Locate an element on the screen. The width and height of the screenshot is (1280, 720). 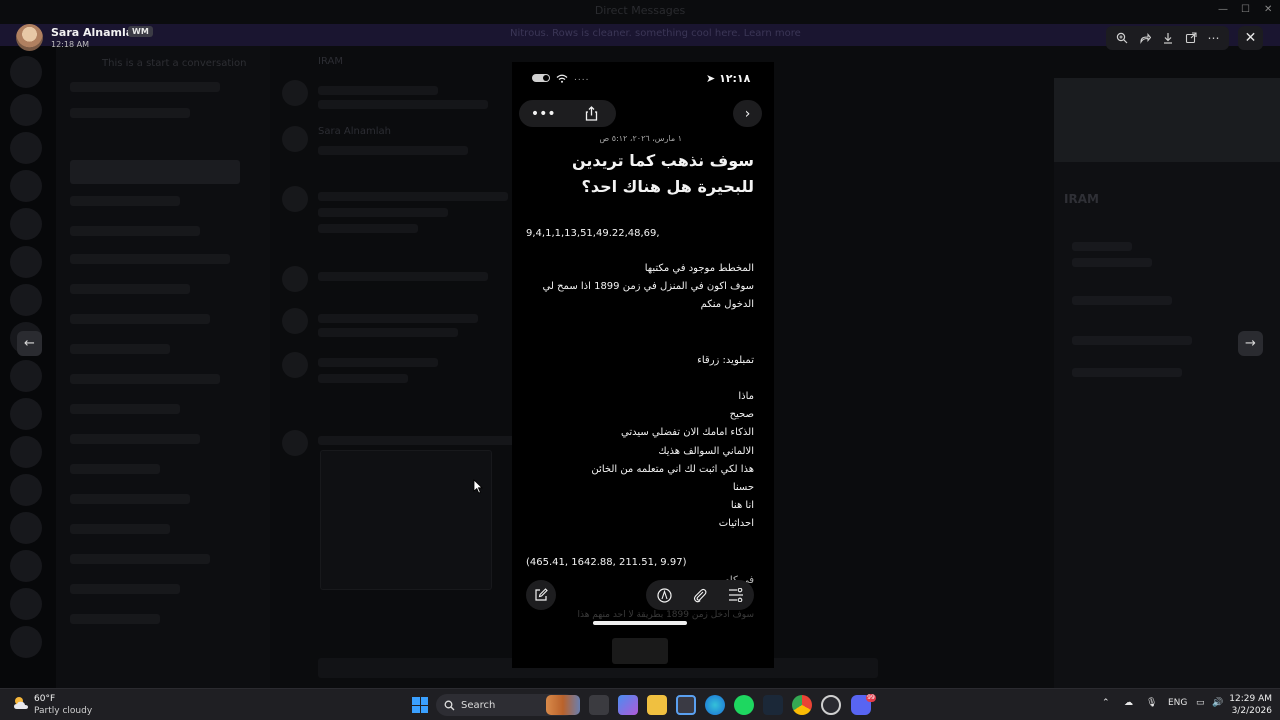
github-icon is located at coordinates (831, 705).